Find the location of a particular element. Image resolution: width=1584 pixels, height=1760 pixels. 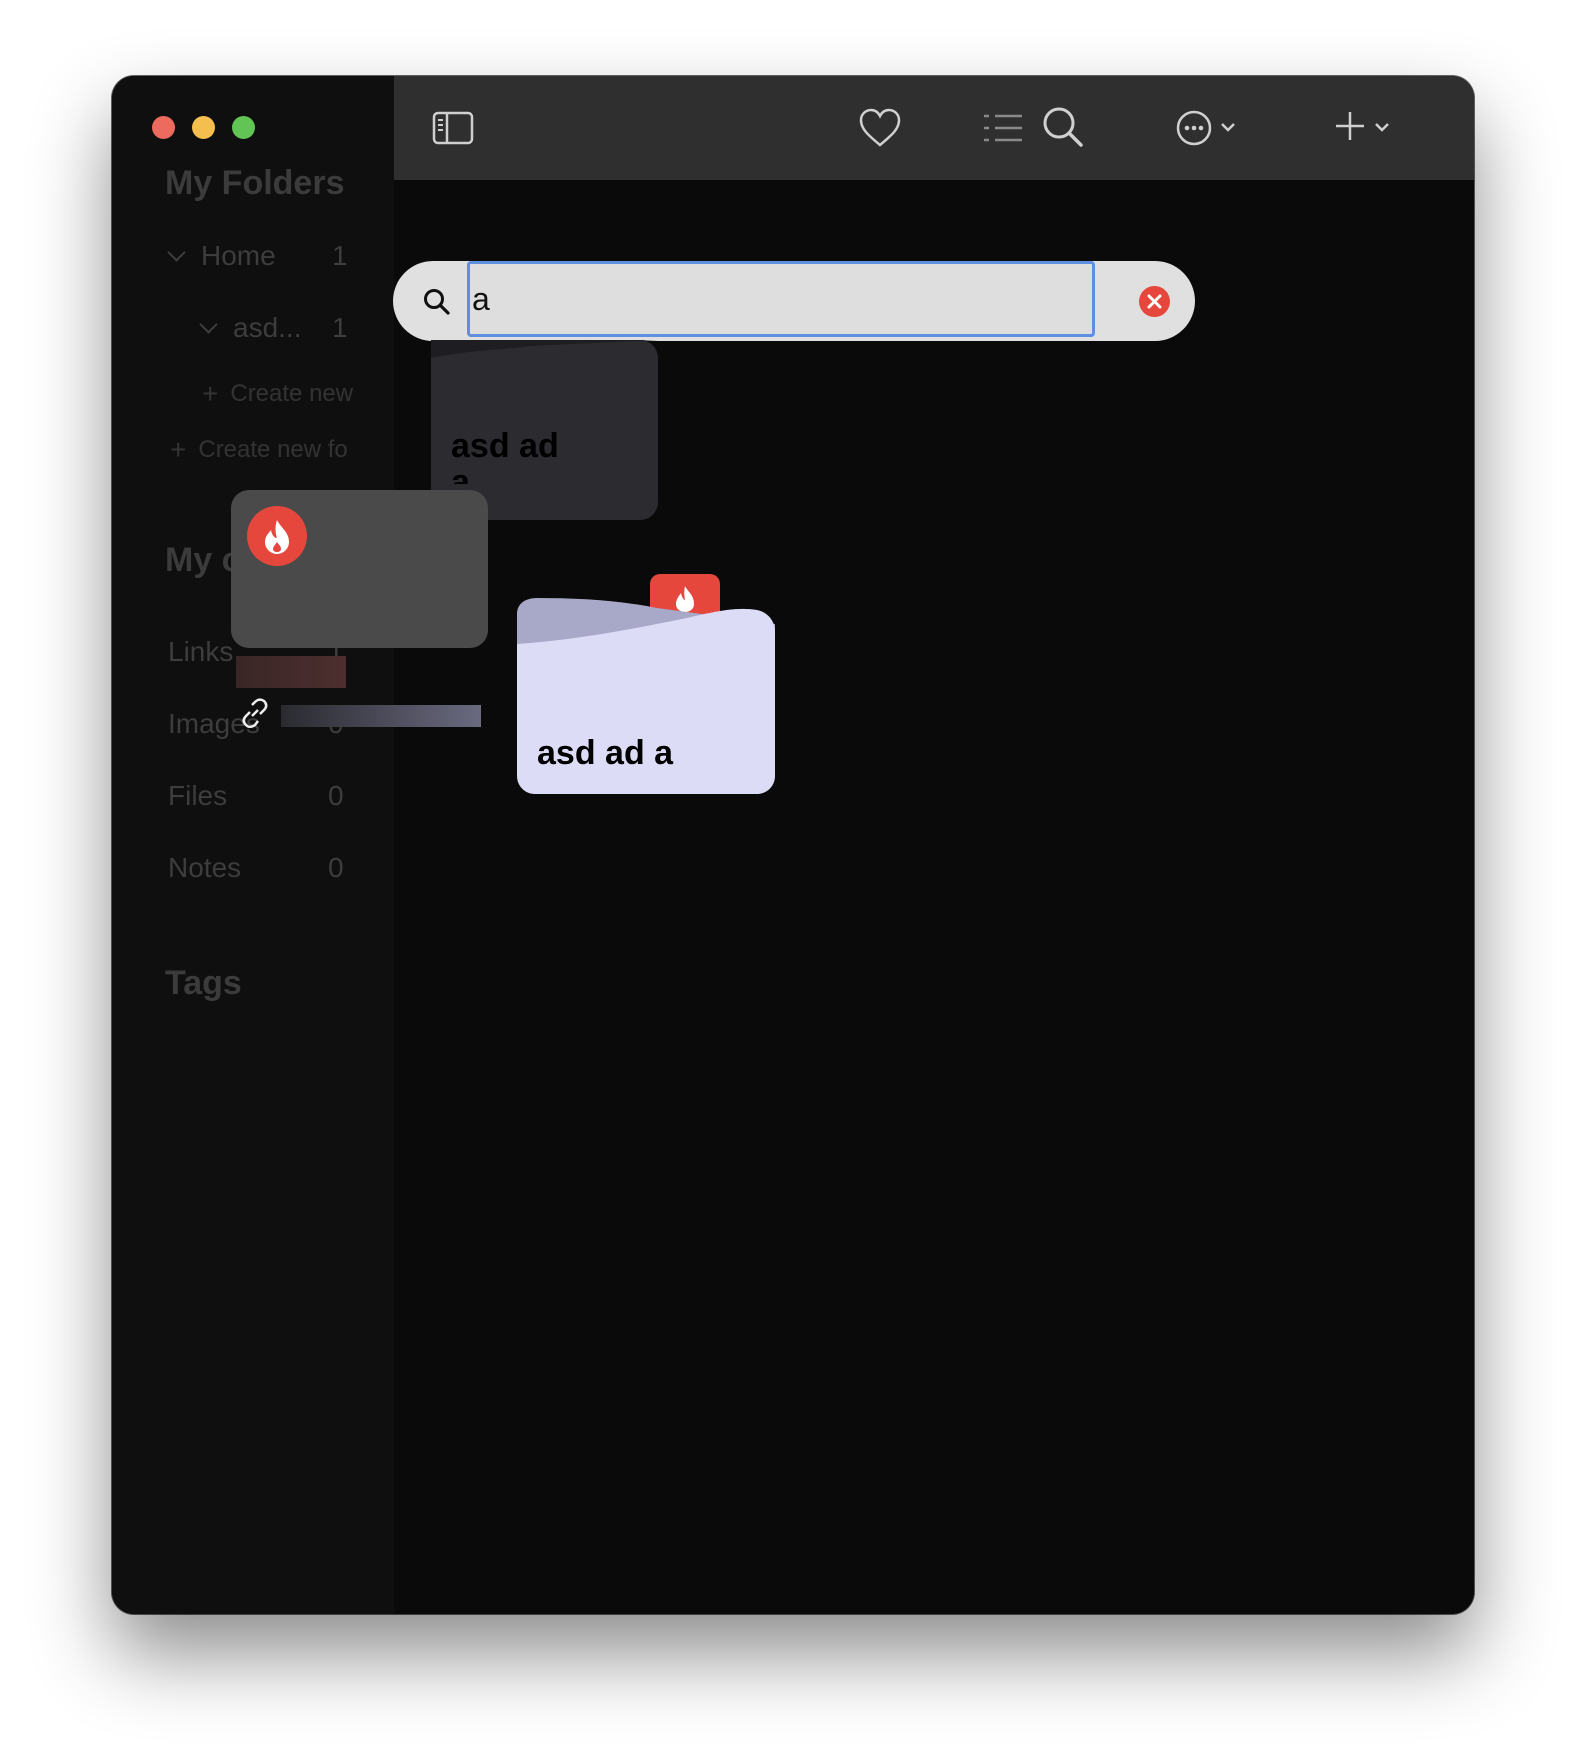

more-icon is located at coordinates (1194, 128).